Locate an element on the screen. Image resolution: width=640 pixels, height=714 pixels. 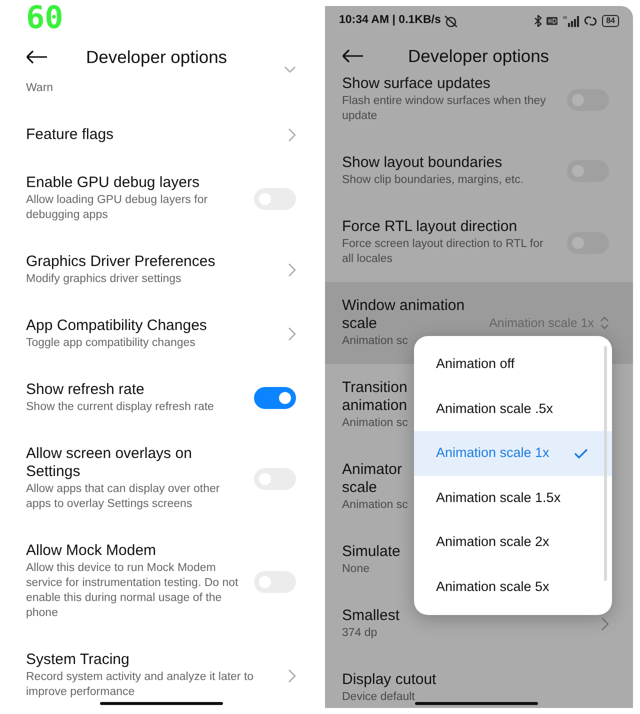
setting-title: Show layout boundaries is located at coordinates (422, 163).